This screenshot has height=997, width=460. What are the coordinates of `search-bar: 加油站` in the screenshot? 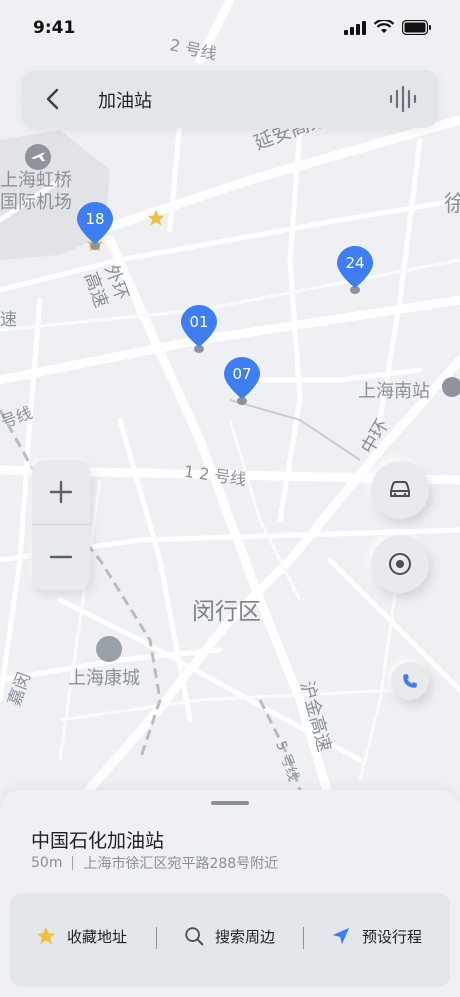 It's located at (230, 99).